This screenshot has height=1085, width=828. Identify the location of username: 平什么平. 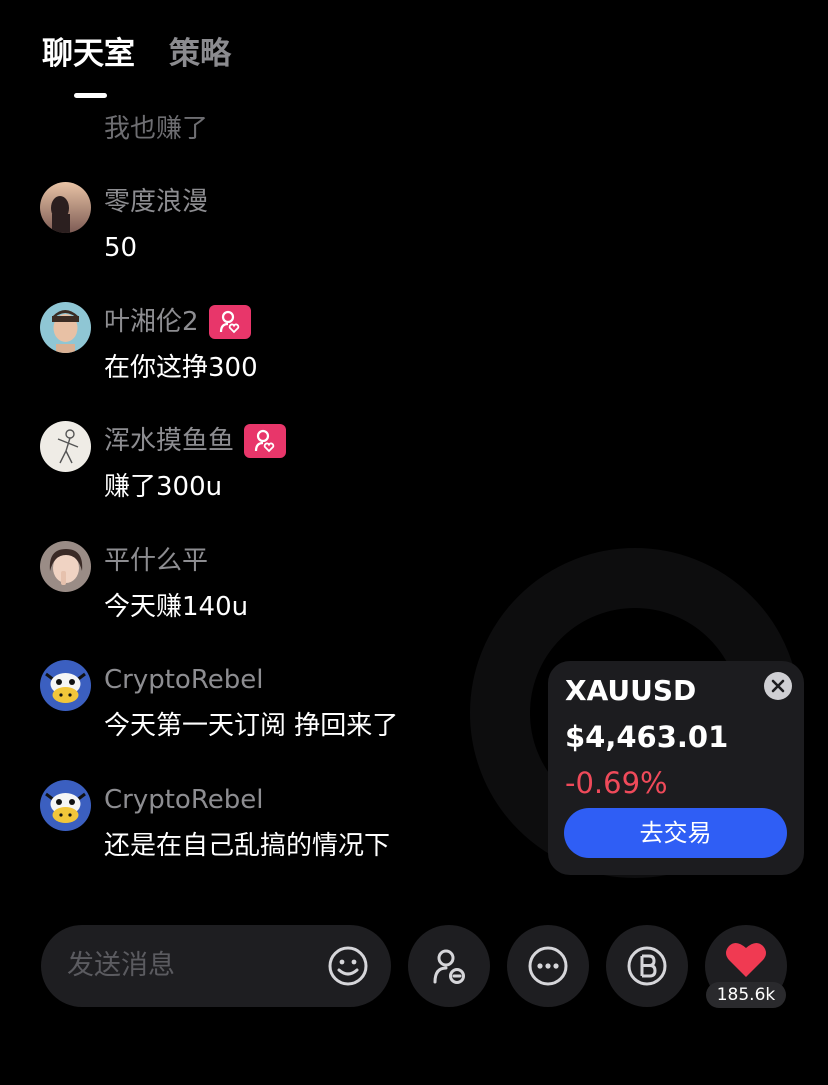
(156, 561).